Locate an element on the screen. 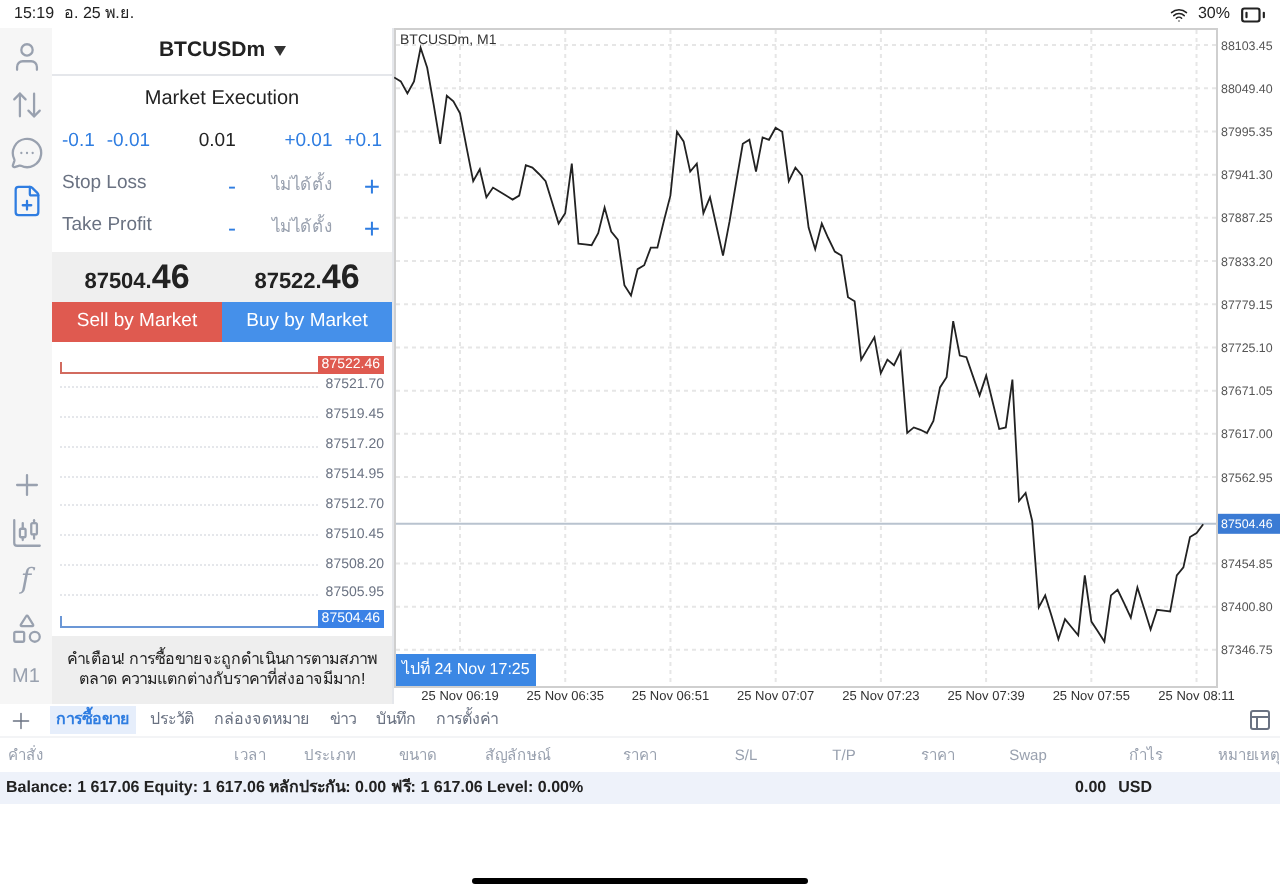 The height and width of the screenshot is (894, 1280). execution-type: Market Execution is located at coordinates (222, 99).